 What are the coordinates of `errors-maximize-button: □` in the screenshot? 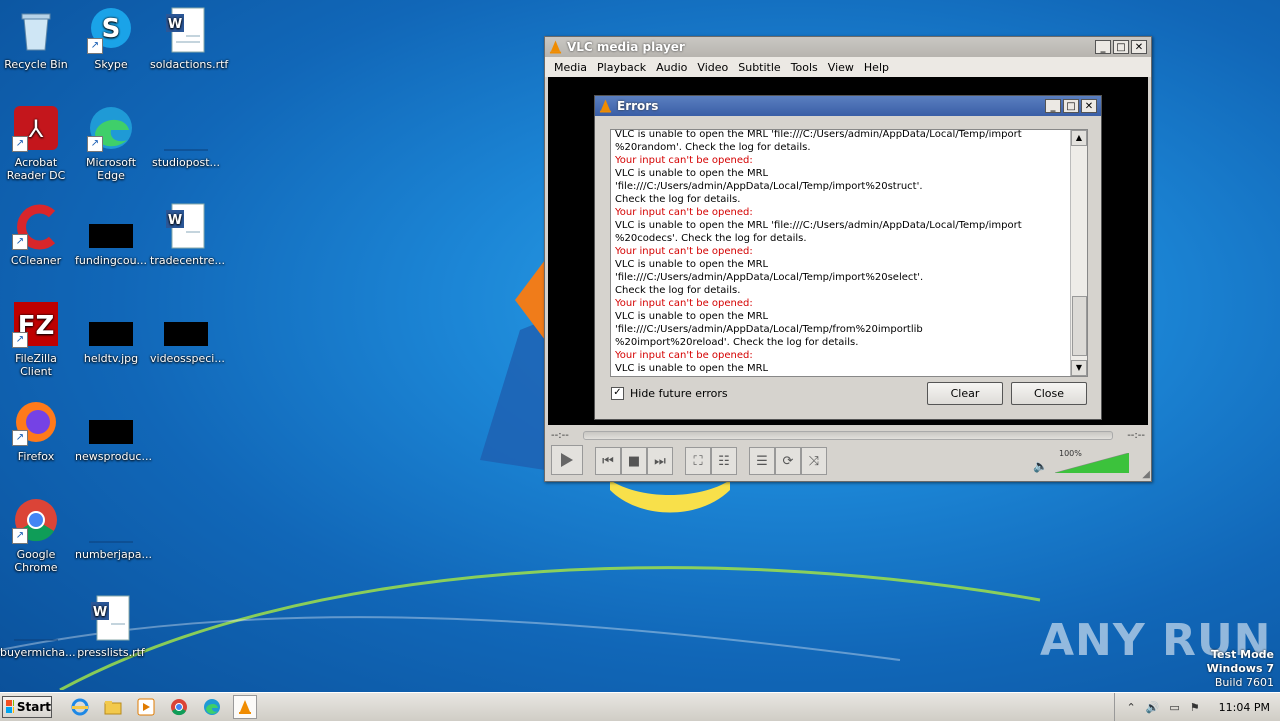 It's located at (1071, 106).